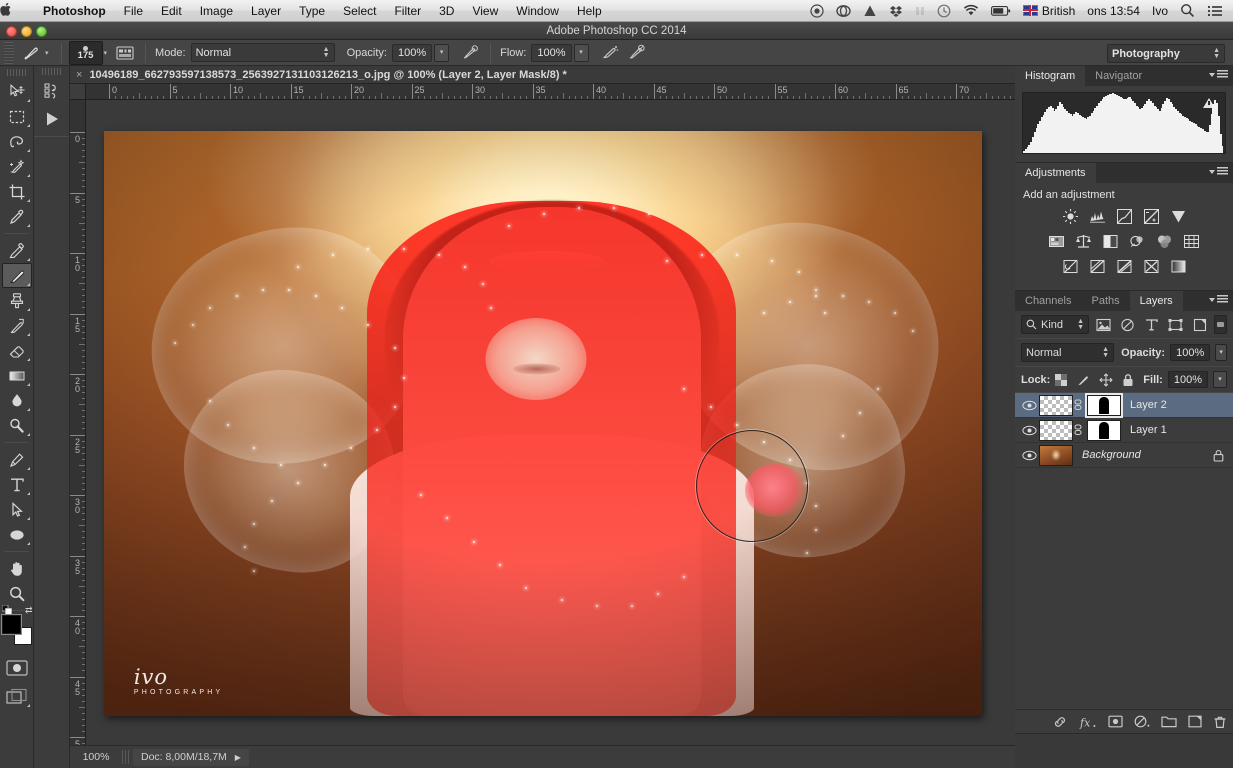  What do you see at coordinates (17, 568) in the screenshot?
I see `hand-tool` at bounding box center [17, 568].